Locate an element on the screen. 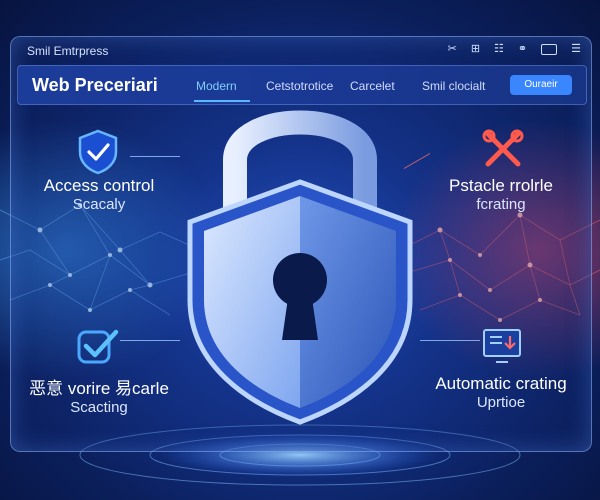 This screenshot has height=500, width=600. crossed-tools-icon is located at coordinates (503, 148).